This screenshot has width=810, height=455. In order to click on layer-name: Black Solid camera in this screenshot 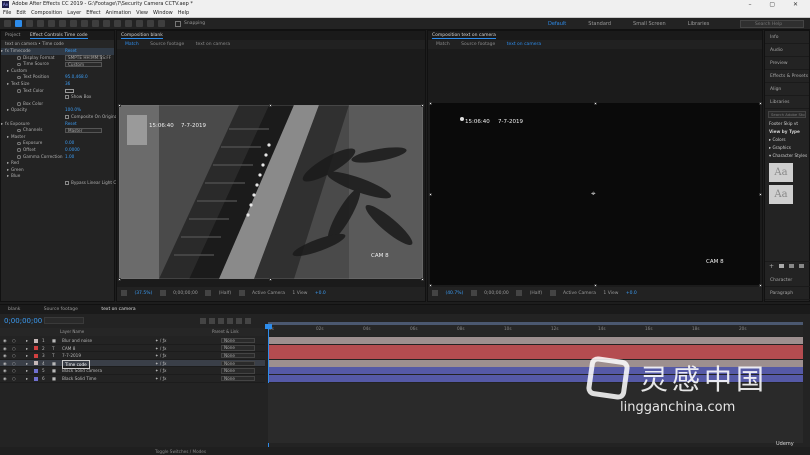, I will do `click(82, 371)`.